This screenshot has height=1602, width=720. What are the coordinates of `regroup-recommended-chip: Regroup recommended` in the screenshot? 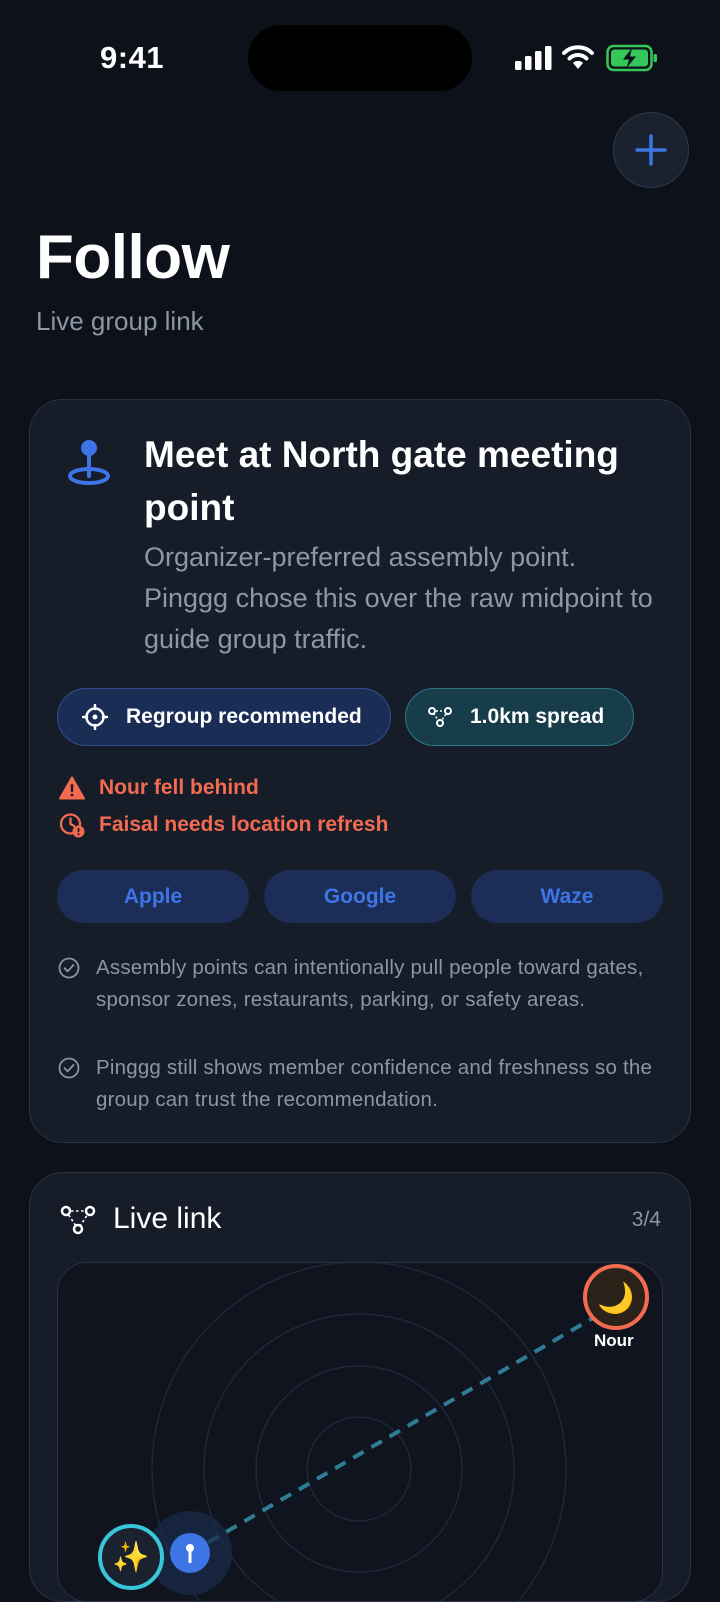 It's located at (224, 717).